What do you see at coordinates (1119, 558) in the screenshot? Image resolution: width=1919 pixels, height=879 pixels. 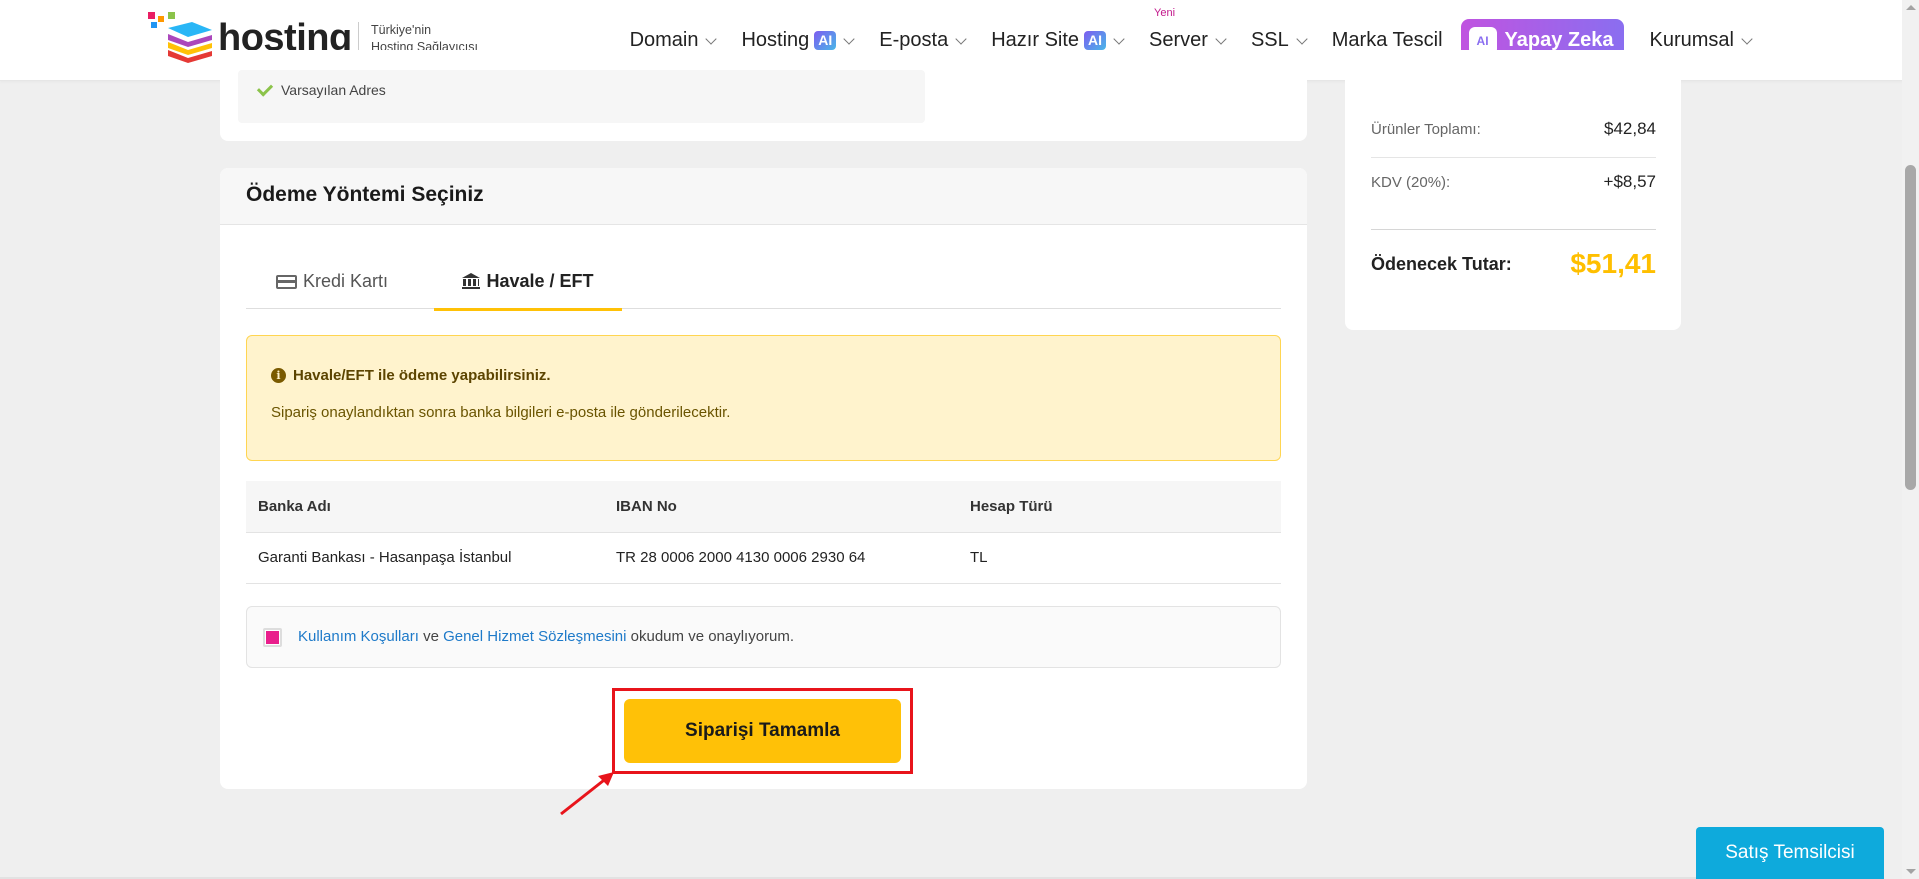 I see `cell-account-type: TL` at bounding box center [1119, 558].